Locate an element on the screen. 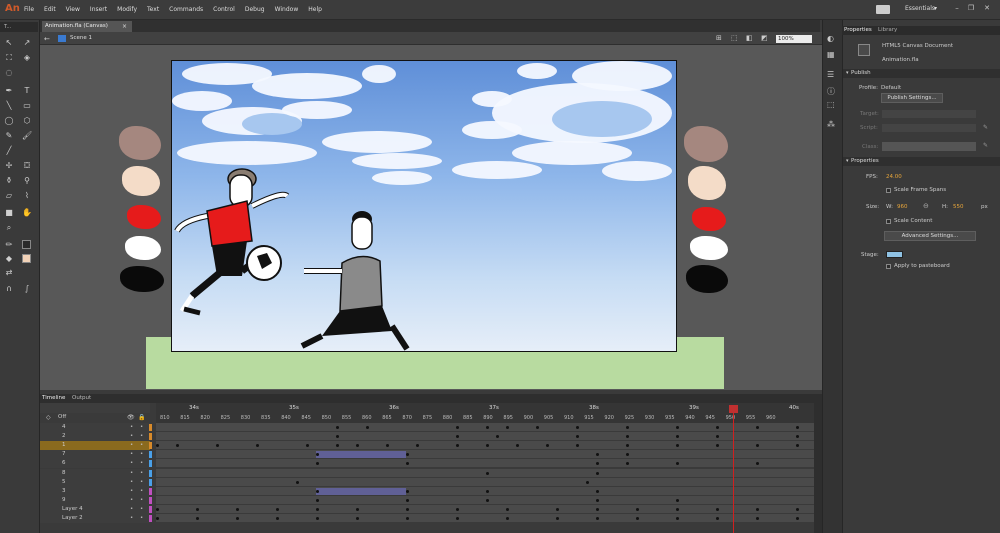  menu-window: Window is located at coordinates (287, 9).